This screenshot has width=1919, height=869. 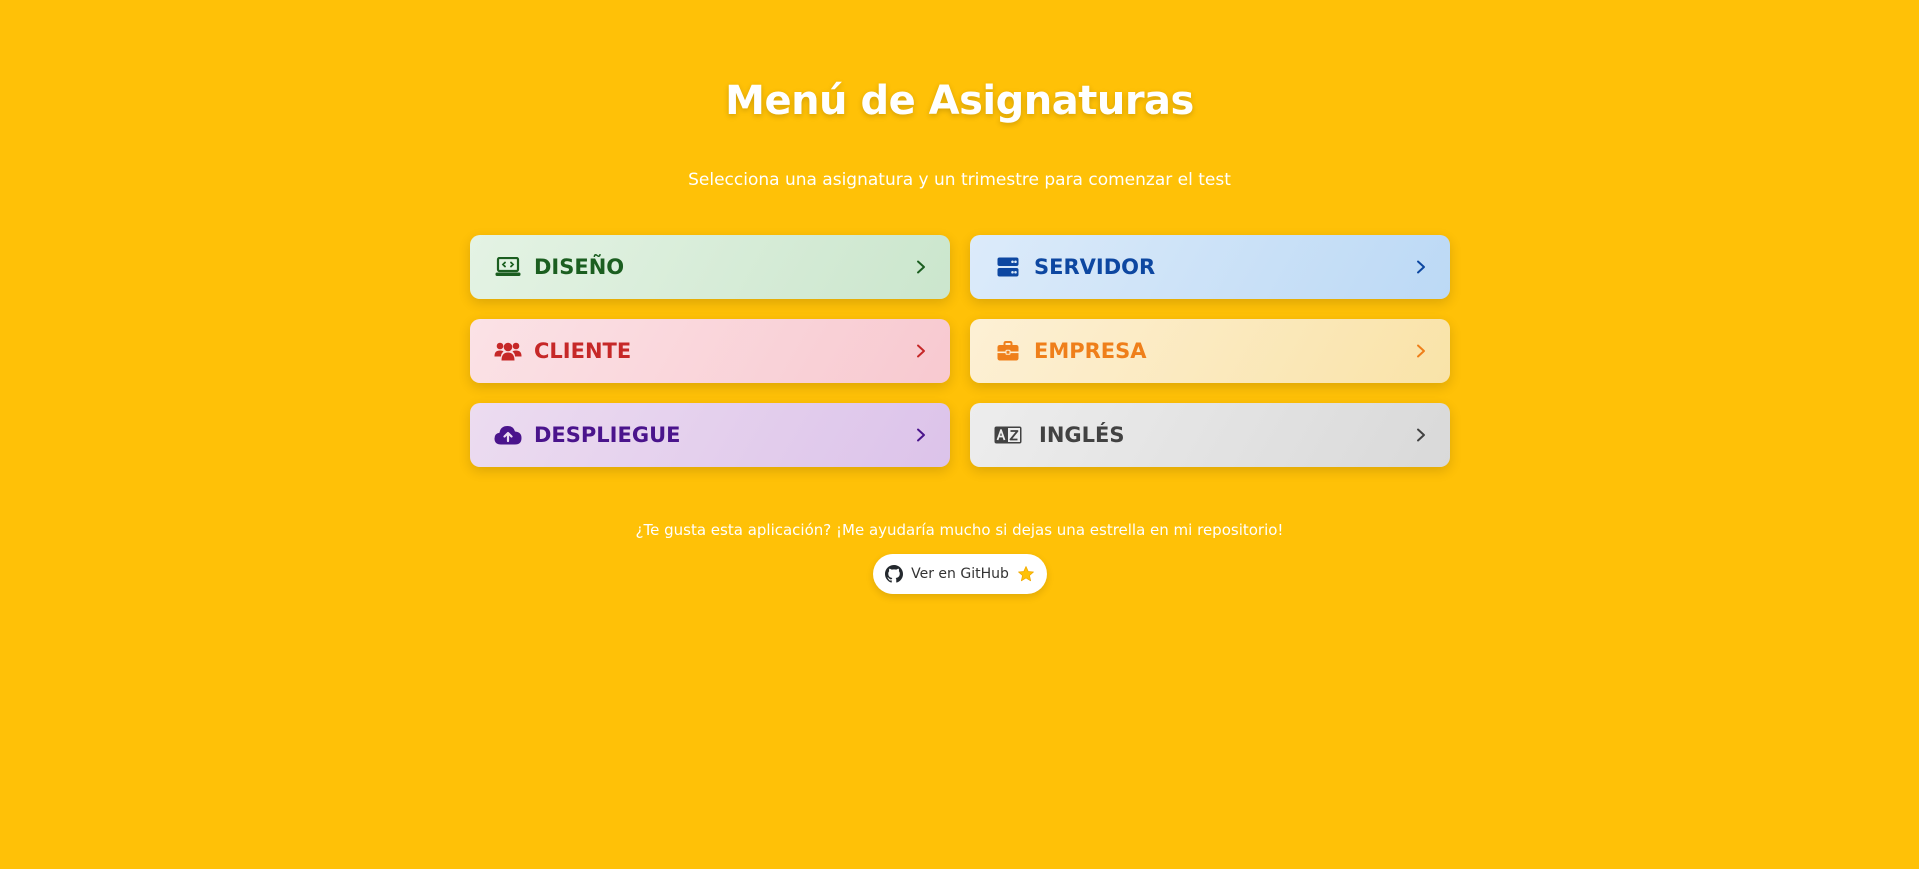 I want to click on subject-label: CLIENTE, so click(x=583, y=351).